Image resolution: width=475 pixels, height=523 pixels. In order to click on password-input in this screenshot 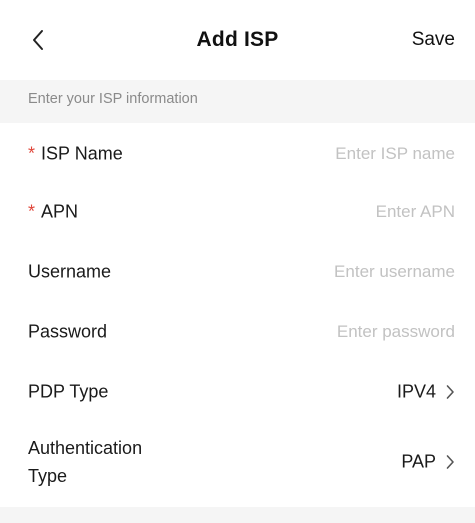, I will do `click(345, 332)`.